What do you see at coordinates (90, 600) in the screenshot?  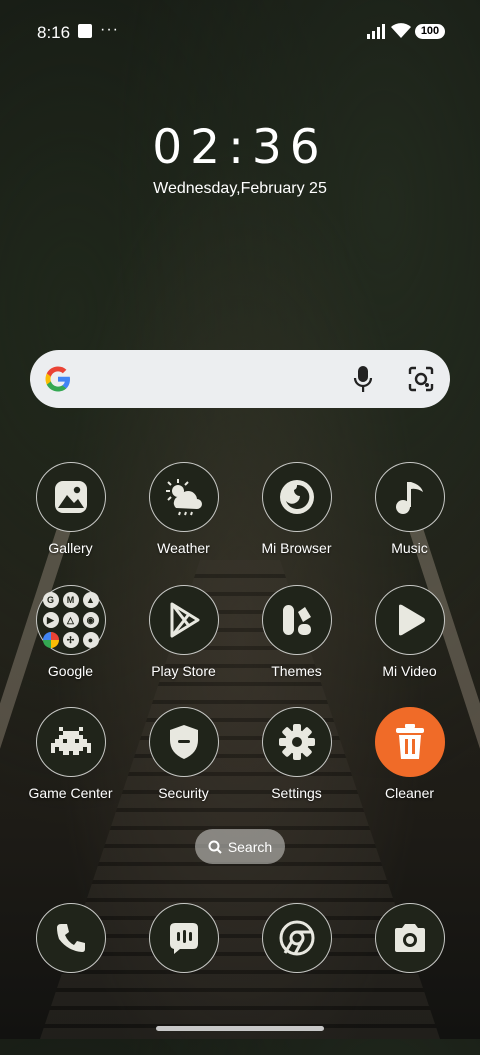 I see `folder-mini-maps: ▲` at bounding box center [90, 600].